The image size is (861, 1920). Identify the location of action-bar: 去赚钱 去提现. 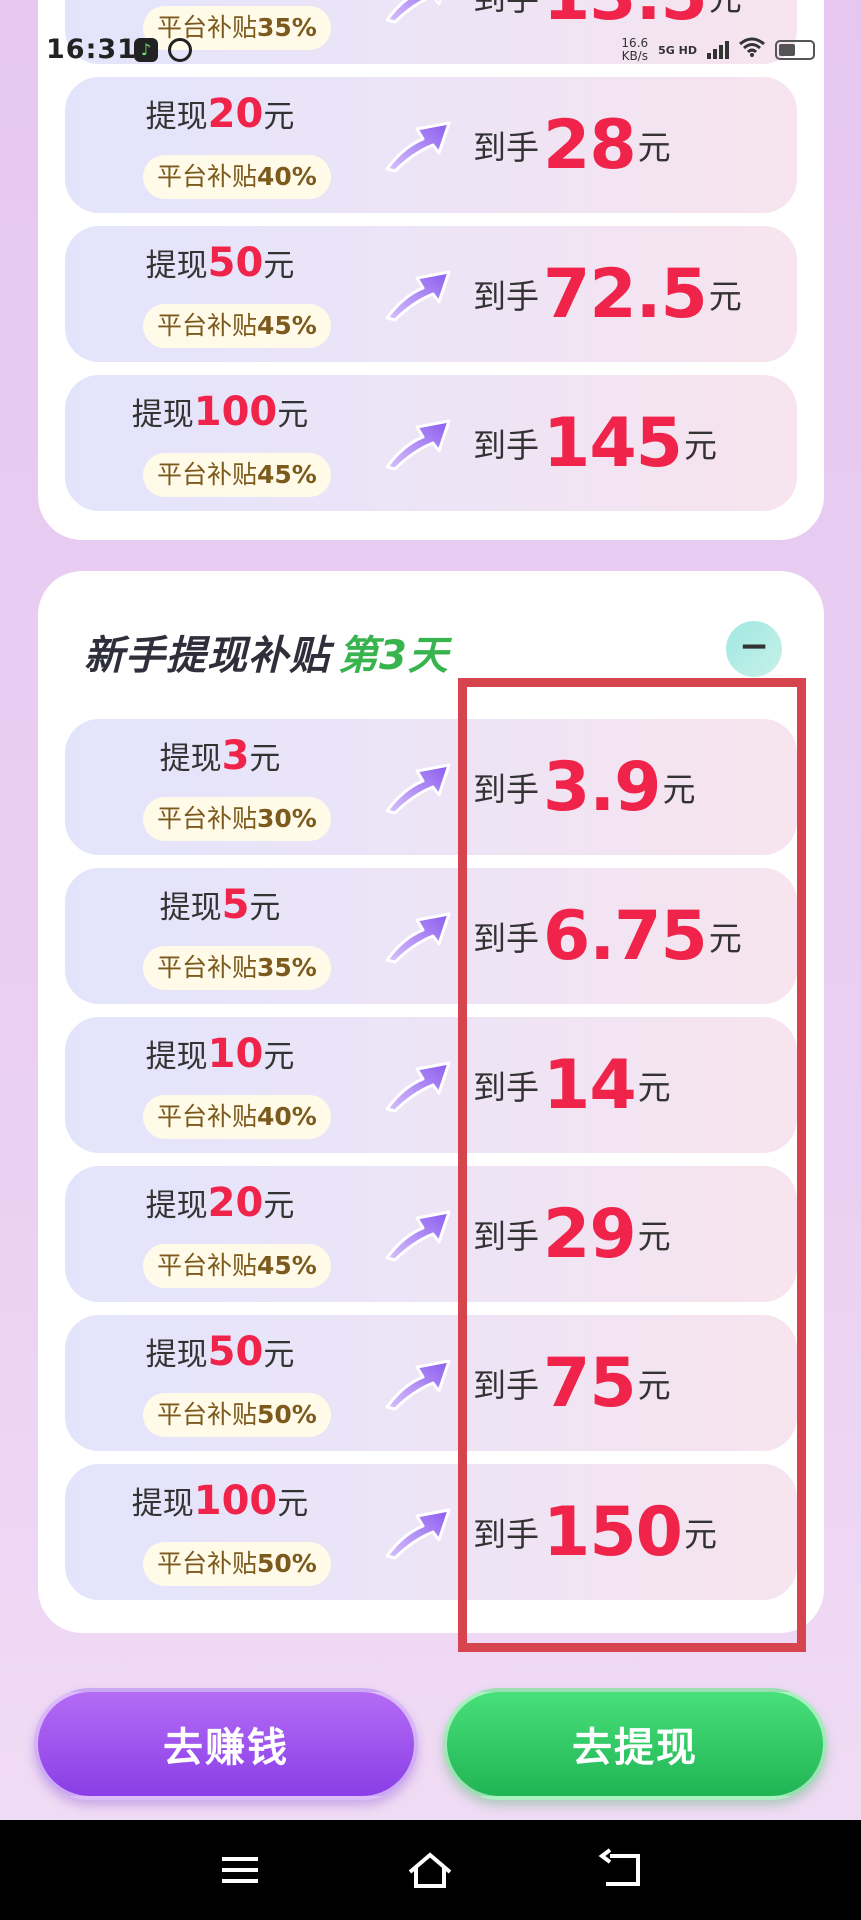
(430, 1740).